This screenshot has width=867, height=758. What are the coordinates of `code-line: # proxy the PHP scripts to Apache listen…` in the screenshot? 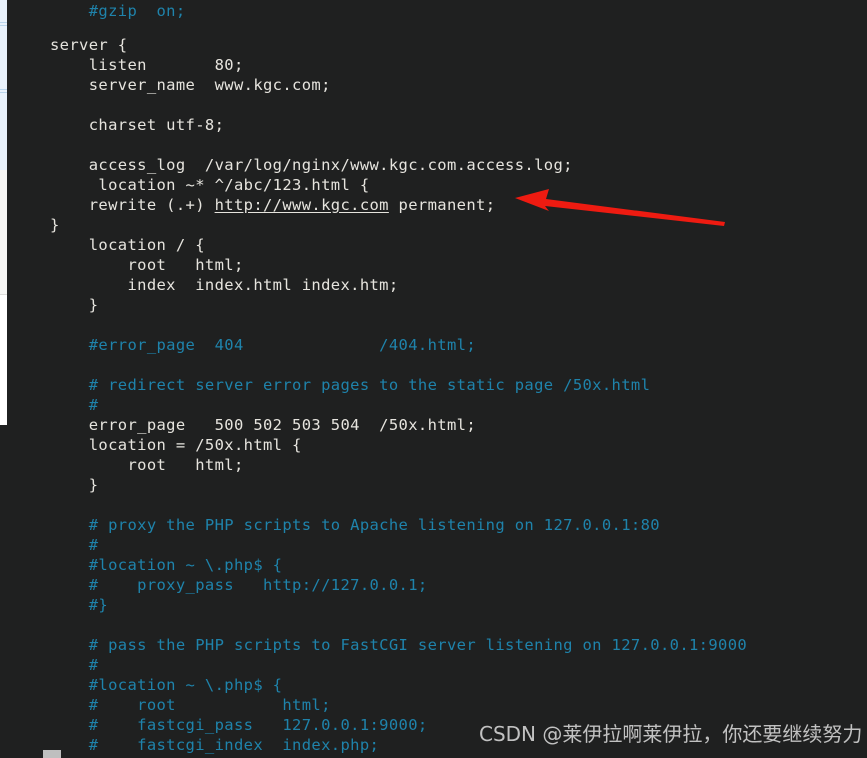 It's located at (355, 525).